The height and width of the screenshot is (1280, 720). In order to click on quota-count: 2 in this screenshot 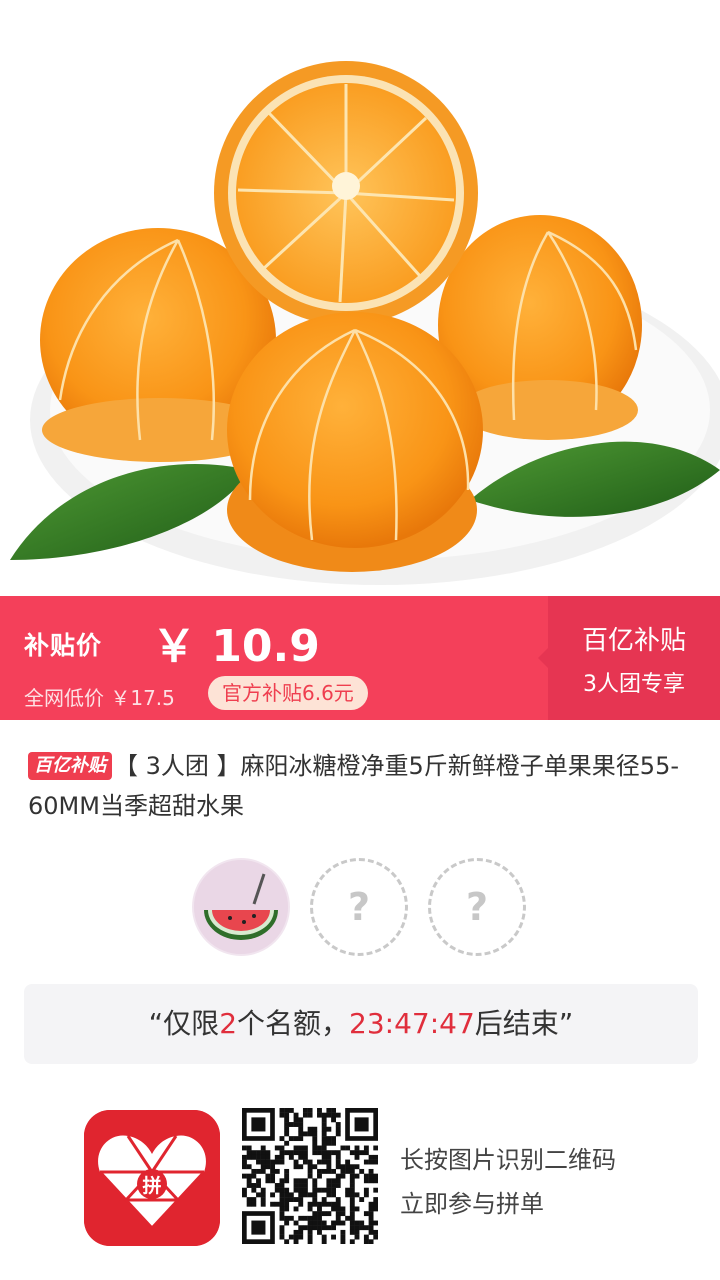, I will do `click(228, 1023)`.